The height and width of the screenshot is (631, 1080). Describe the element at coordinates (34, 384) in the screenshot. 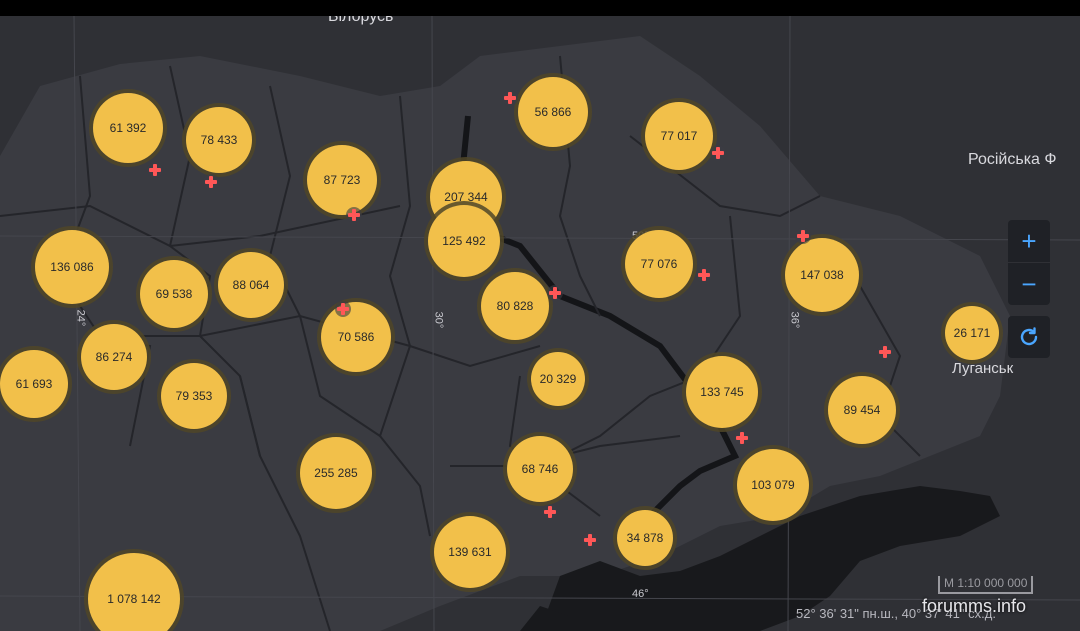

I see `cluster-marker: 61 693` at that location.